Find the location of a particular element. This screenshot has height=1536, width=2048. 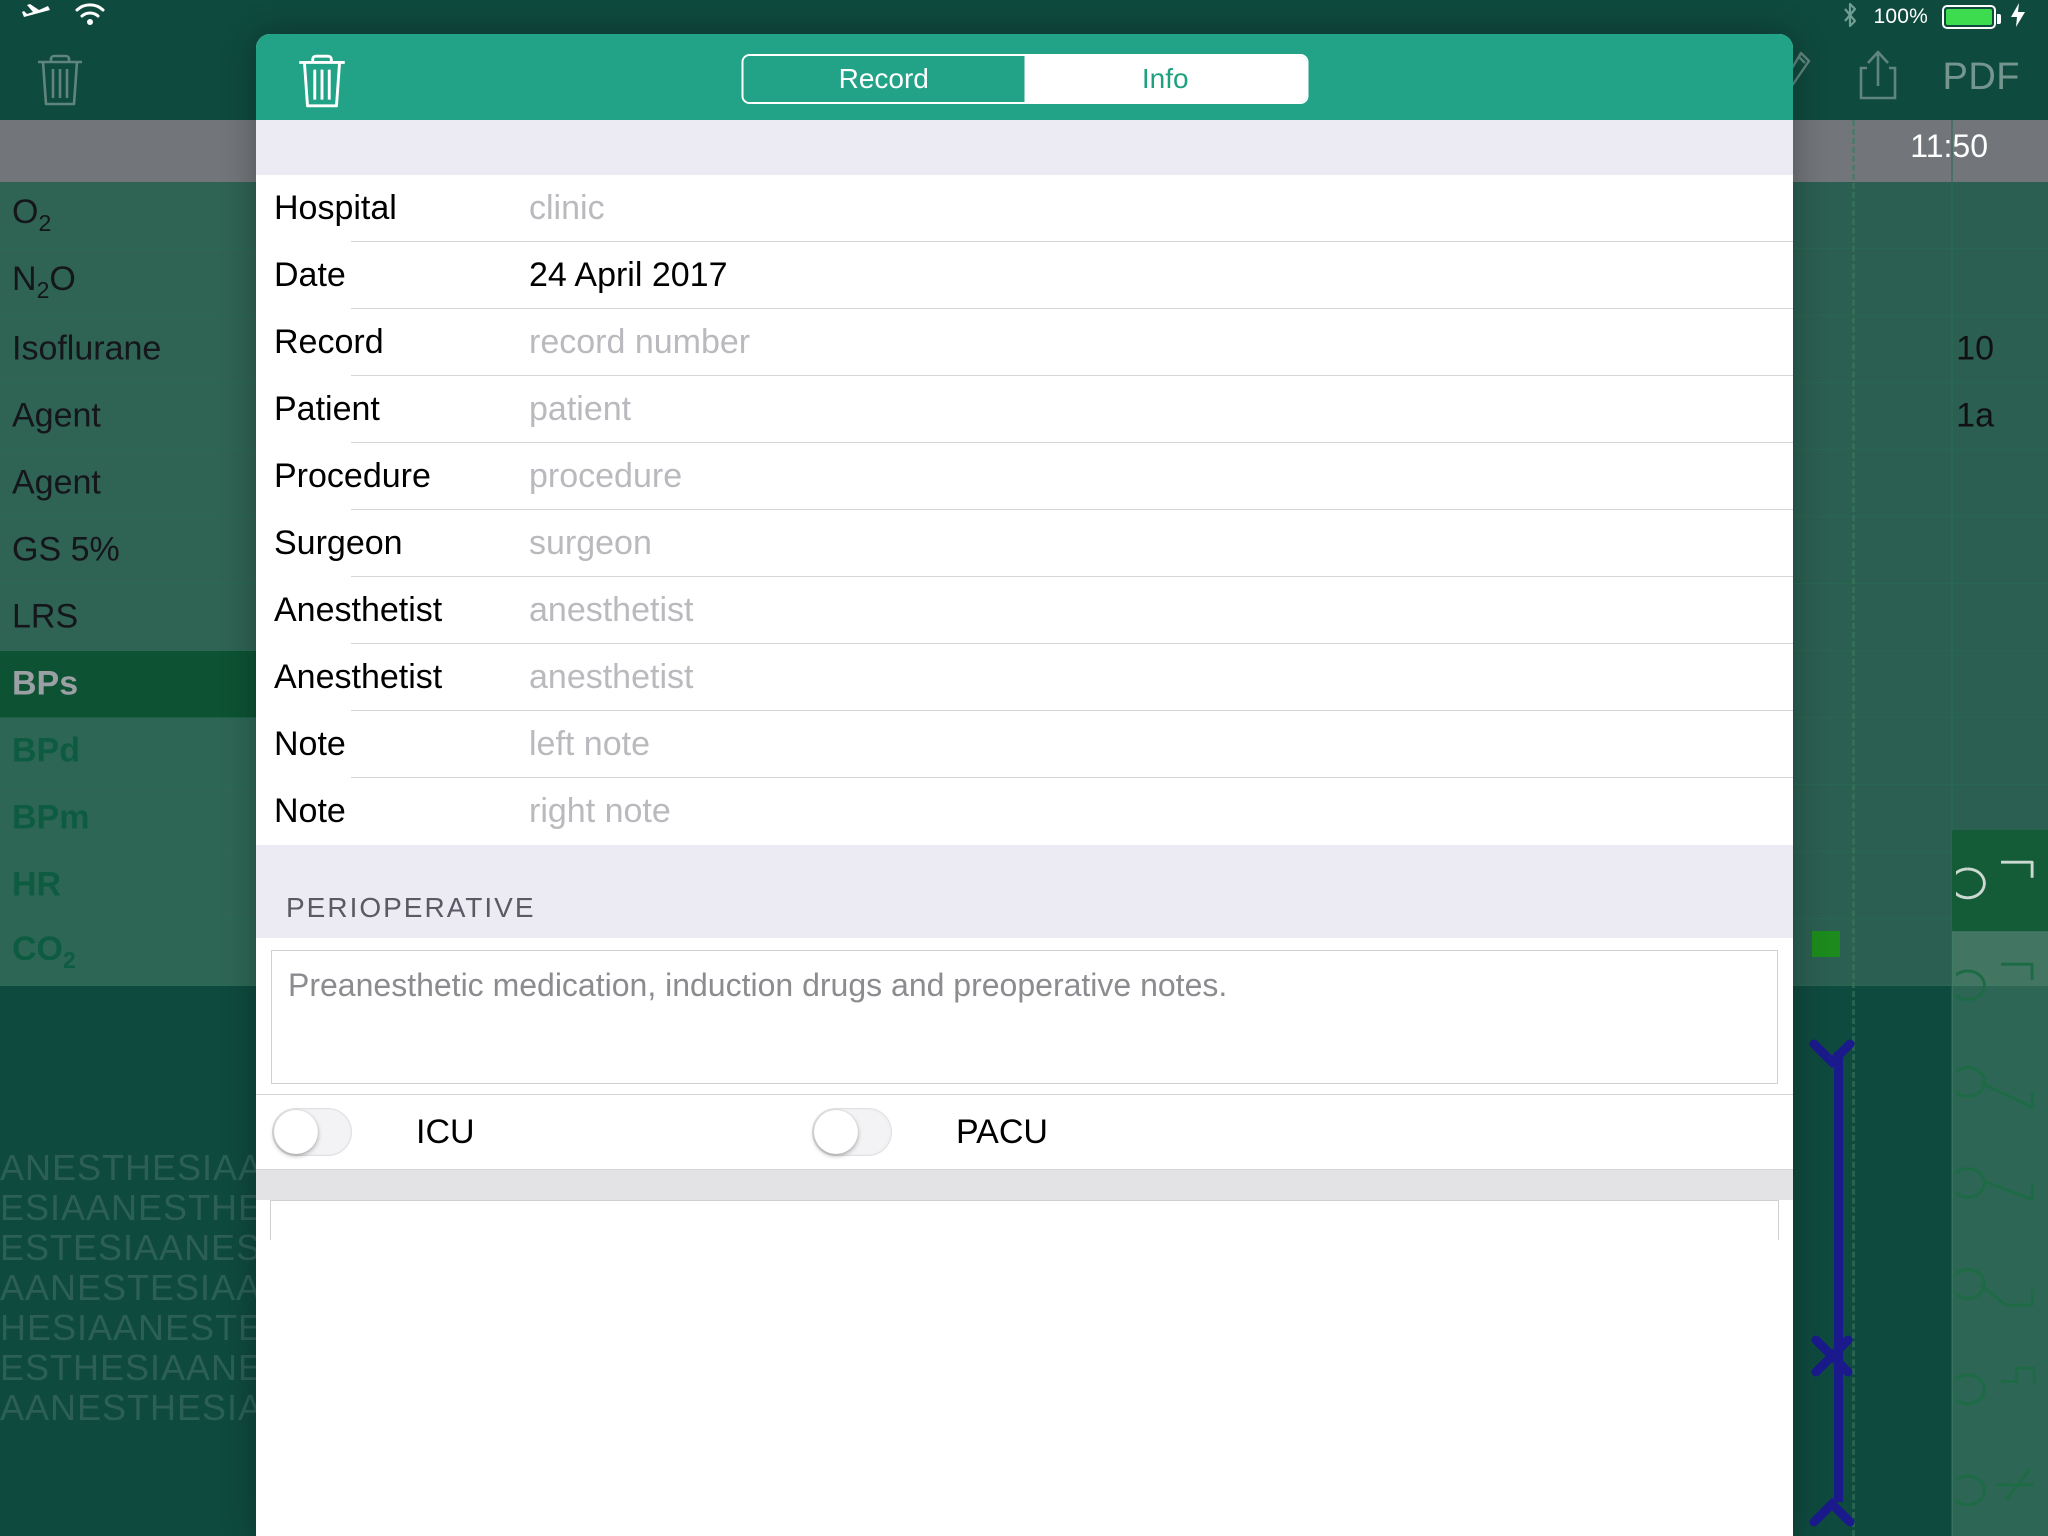

chart-row-label: O2 is located at coordinates (32, 214).